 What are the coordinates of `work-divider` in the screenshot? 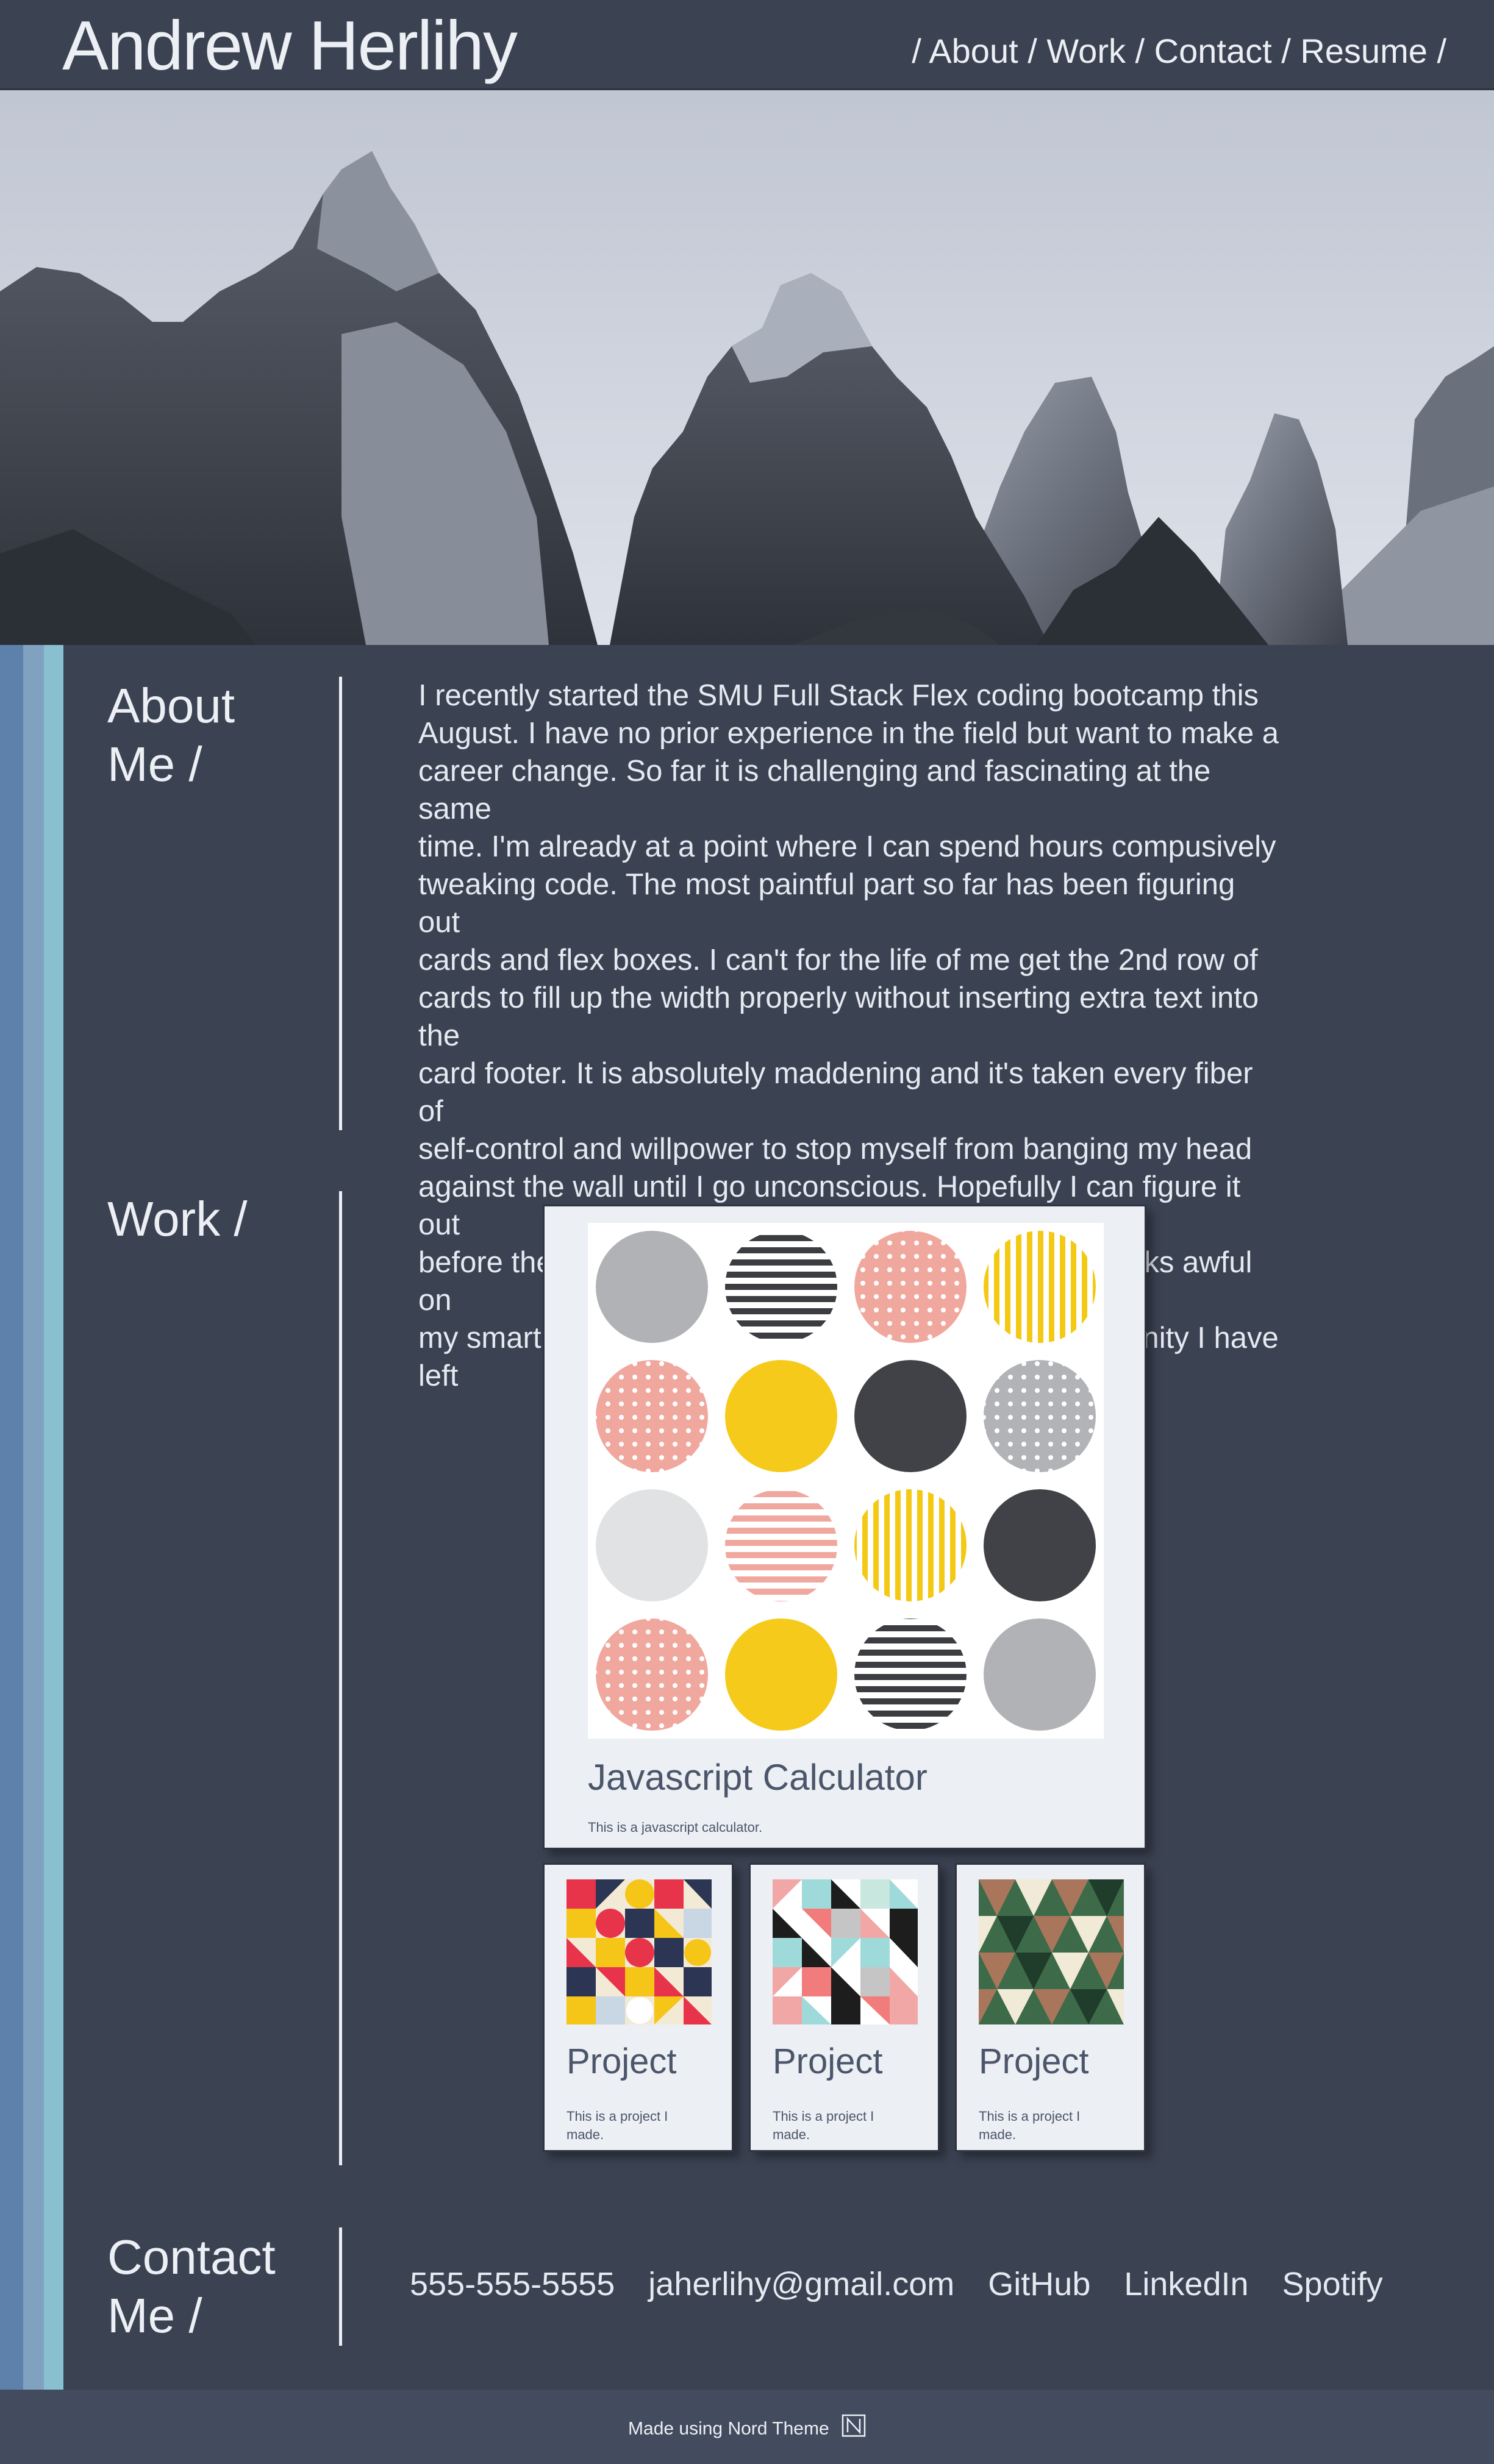 It's located at (340, 1678).